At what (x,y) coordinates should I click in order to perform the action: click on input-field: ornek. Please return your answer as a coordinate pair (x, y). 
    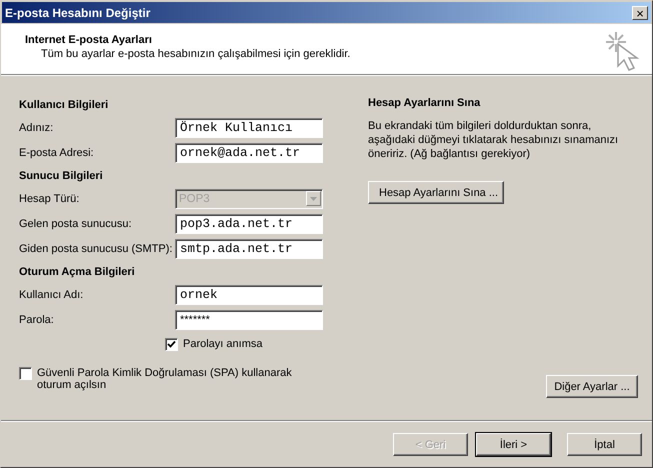
    Looking at the image, I should click on (249, 294).